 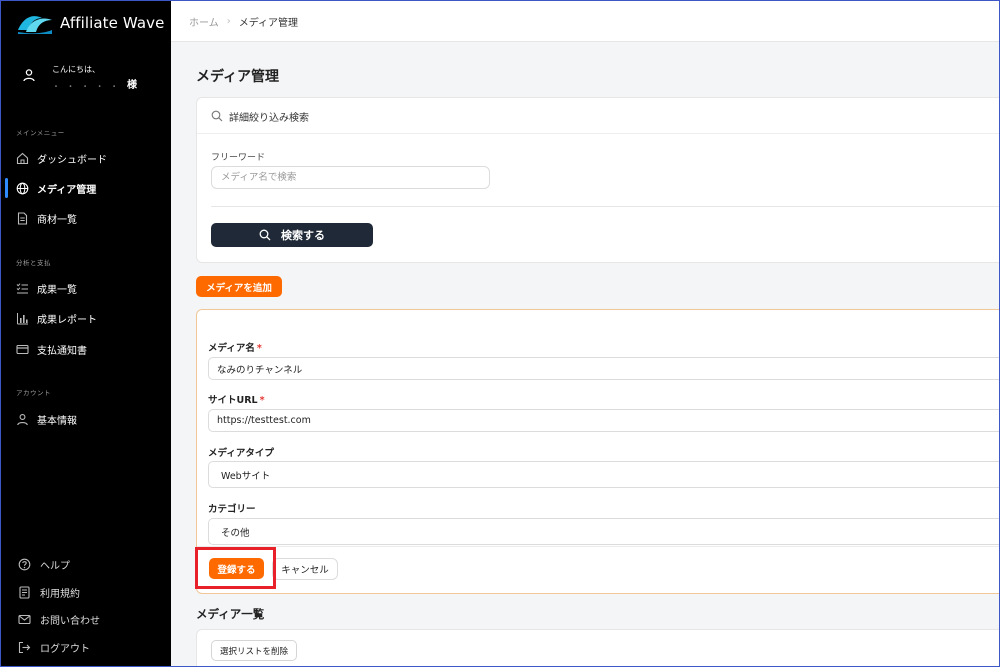 What do you see at coordinates (204, 21) in the screenshot?
I see `breadcrumb-home-link: ホーム` at bounding box center [204, 21].